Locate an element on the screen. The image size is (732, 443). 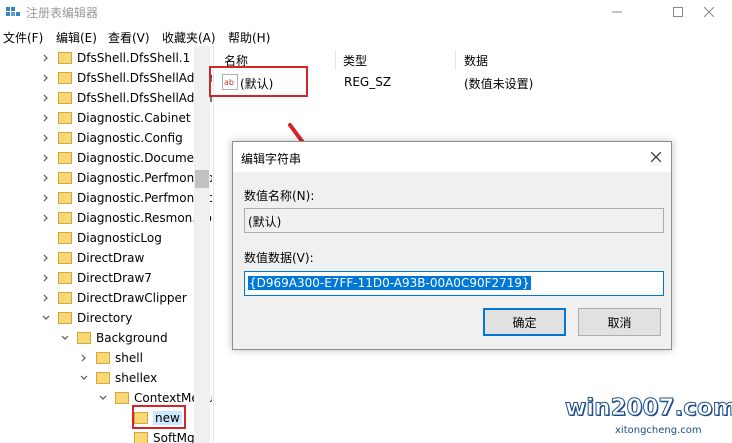
tree-item: Diagnostic.Perfmon.Document is located at coordinates (106, 198).